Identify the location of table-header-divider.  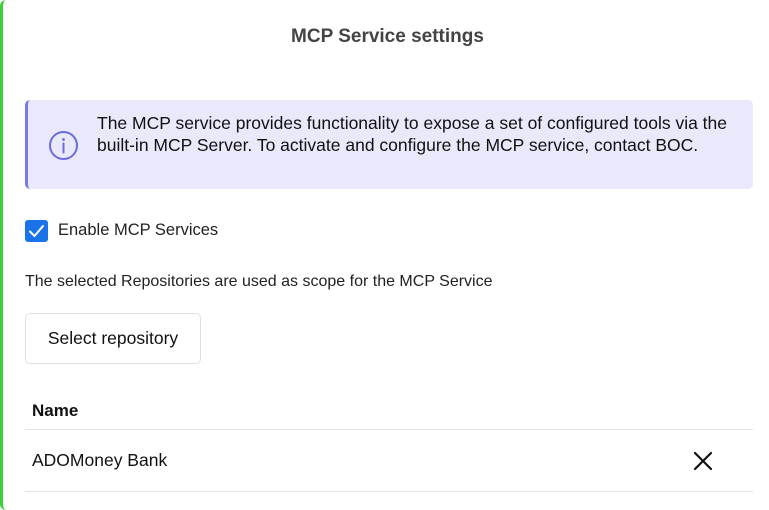
(389, 429).